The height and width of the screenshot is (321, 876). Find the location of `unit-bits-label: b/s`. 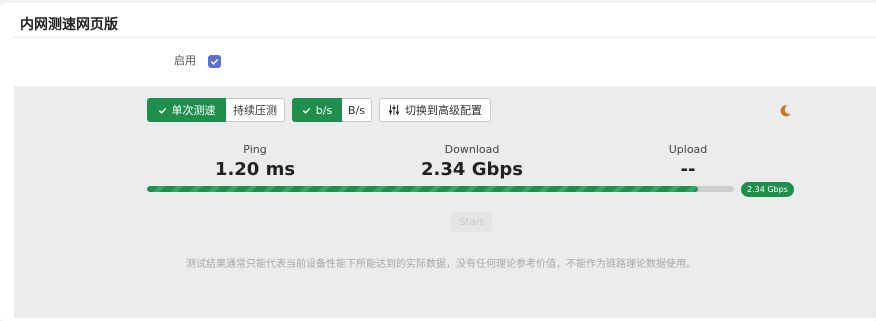

unit-bits-label: b/s is located at coordinates (324, 110).